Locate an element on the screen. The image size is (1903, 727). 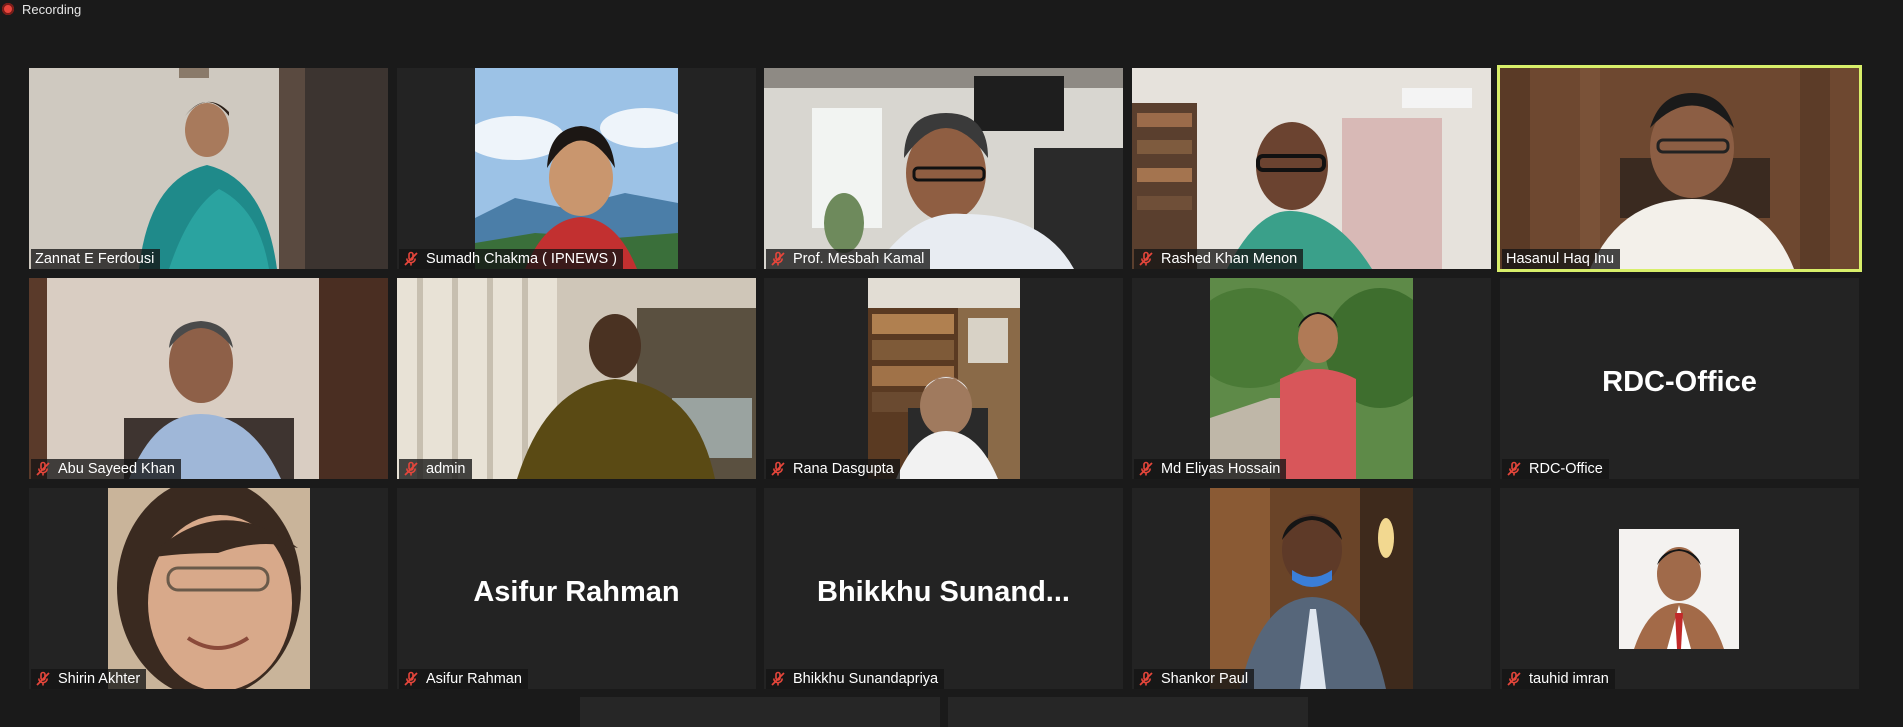
participant-name: Md Eliyas Hossain is located at coordinates (1221, 469).